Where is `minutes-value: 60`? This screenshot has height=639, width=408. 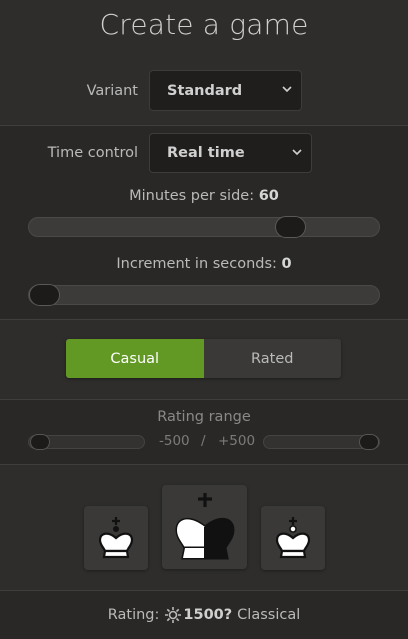
minutes-value: 60 is located at coordinates (268, 196).